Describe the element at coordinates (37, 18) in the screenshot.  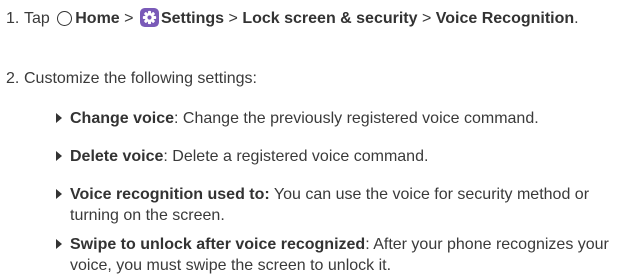
I see `tap-label: Tap` at that location.